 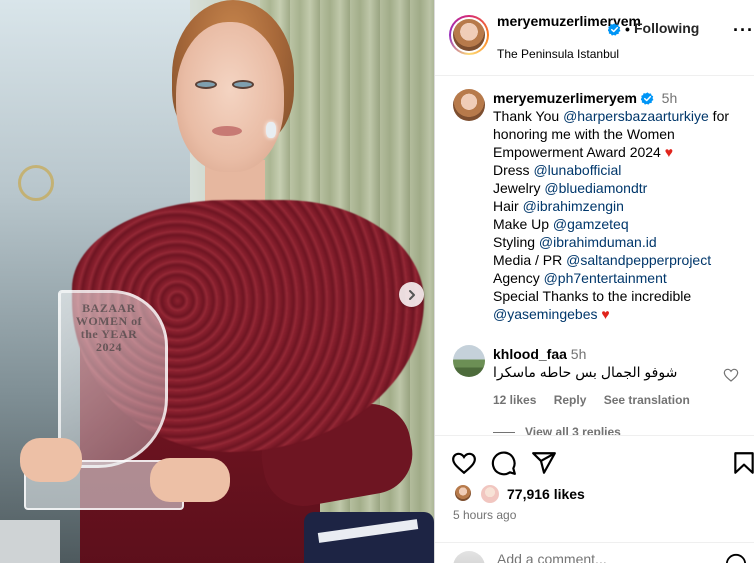 What do you see at coordinates (271, 130) in the screenshot?
I see `photo-earring` at bounding box center [271, 130].